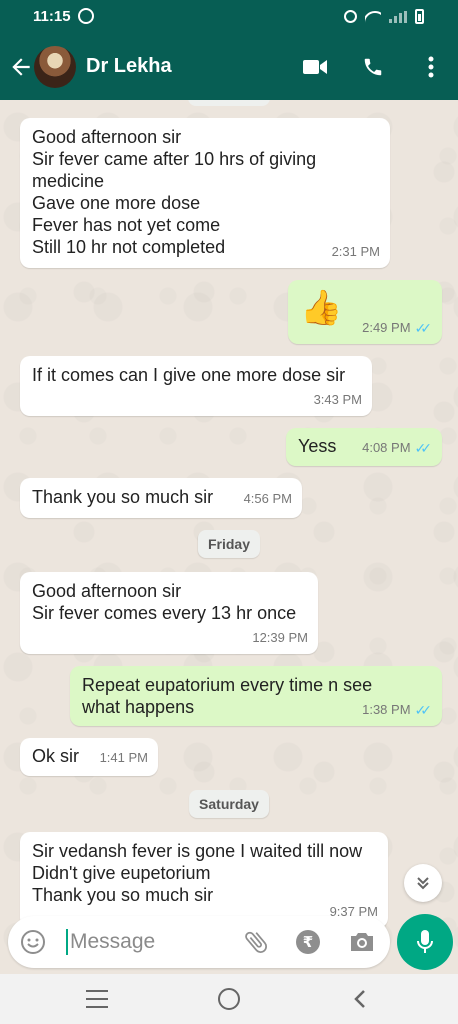 Image resolution: width=458 pixels, height=1024 pixels. I want to click on composer-bar: ₹, so click(229, 942).